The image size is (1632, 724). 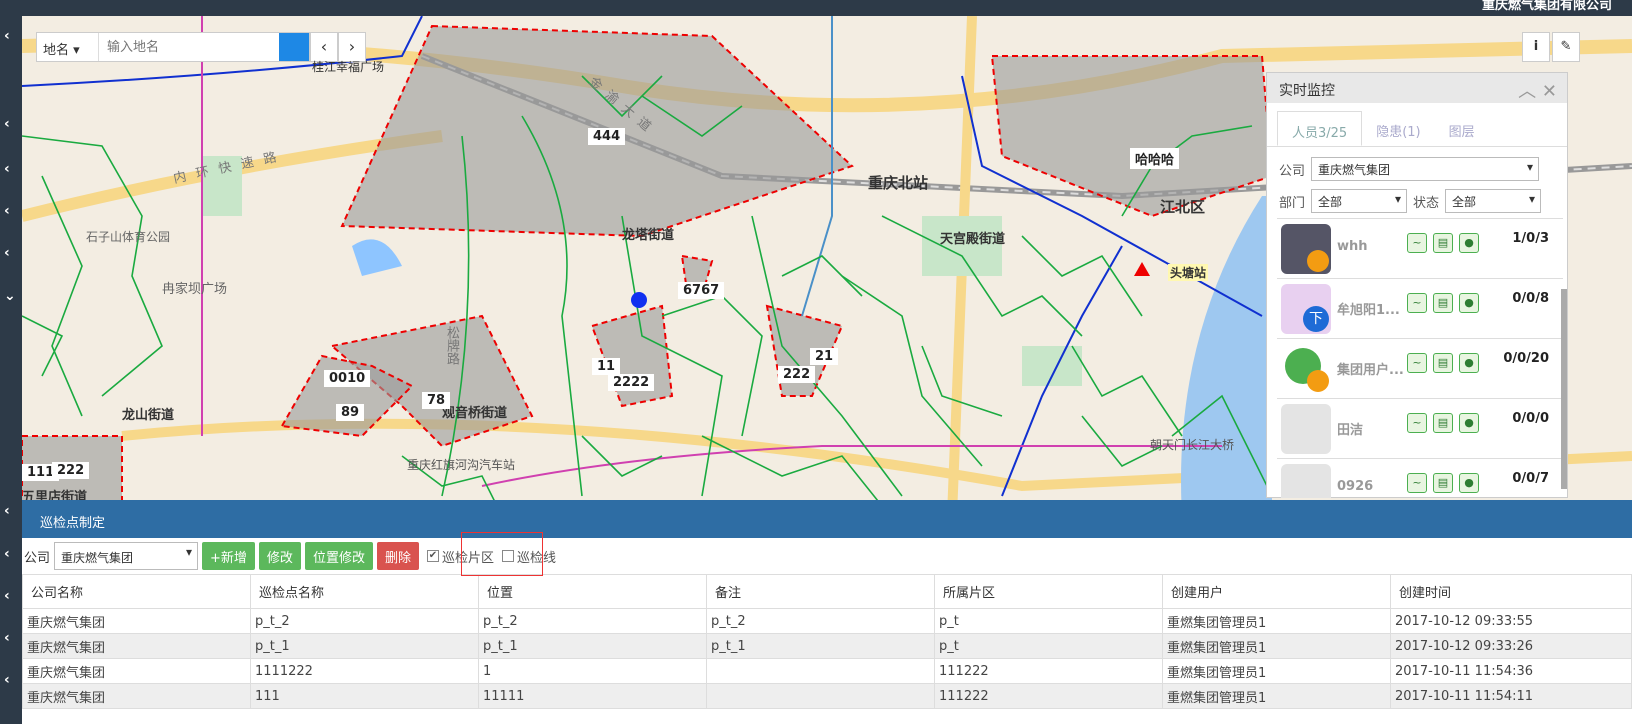 I want to click on column-header: 创建时间, so click(x=1511, y=591).